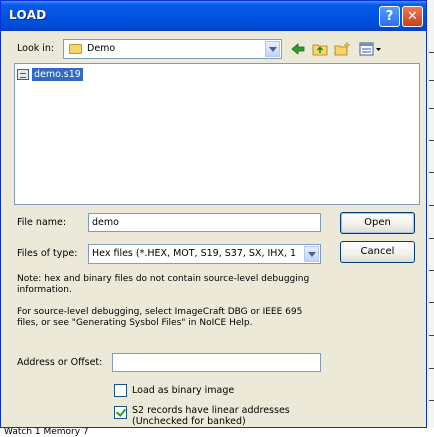 Image resolution: width=434 pixels, height=437 pixels. Describe the element at coordinates (60, 362) in the screenshot. I see `address-label: Address or Offset:` at that location.